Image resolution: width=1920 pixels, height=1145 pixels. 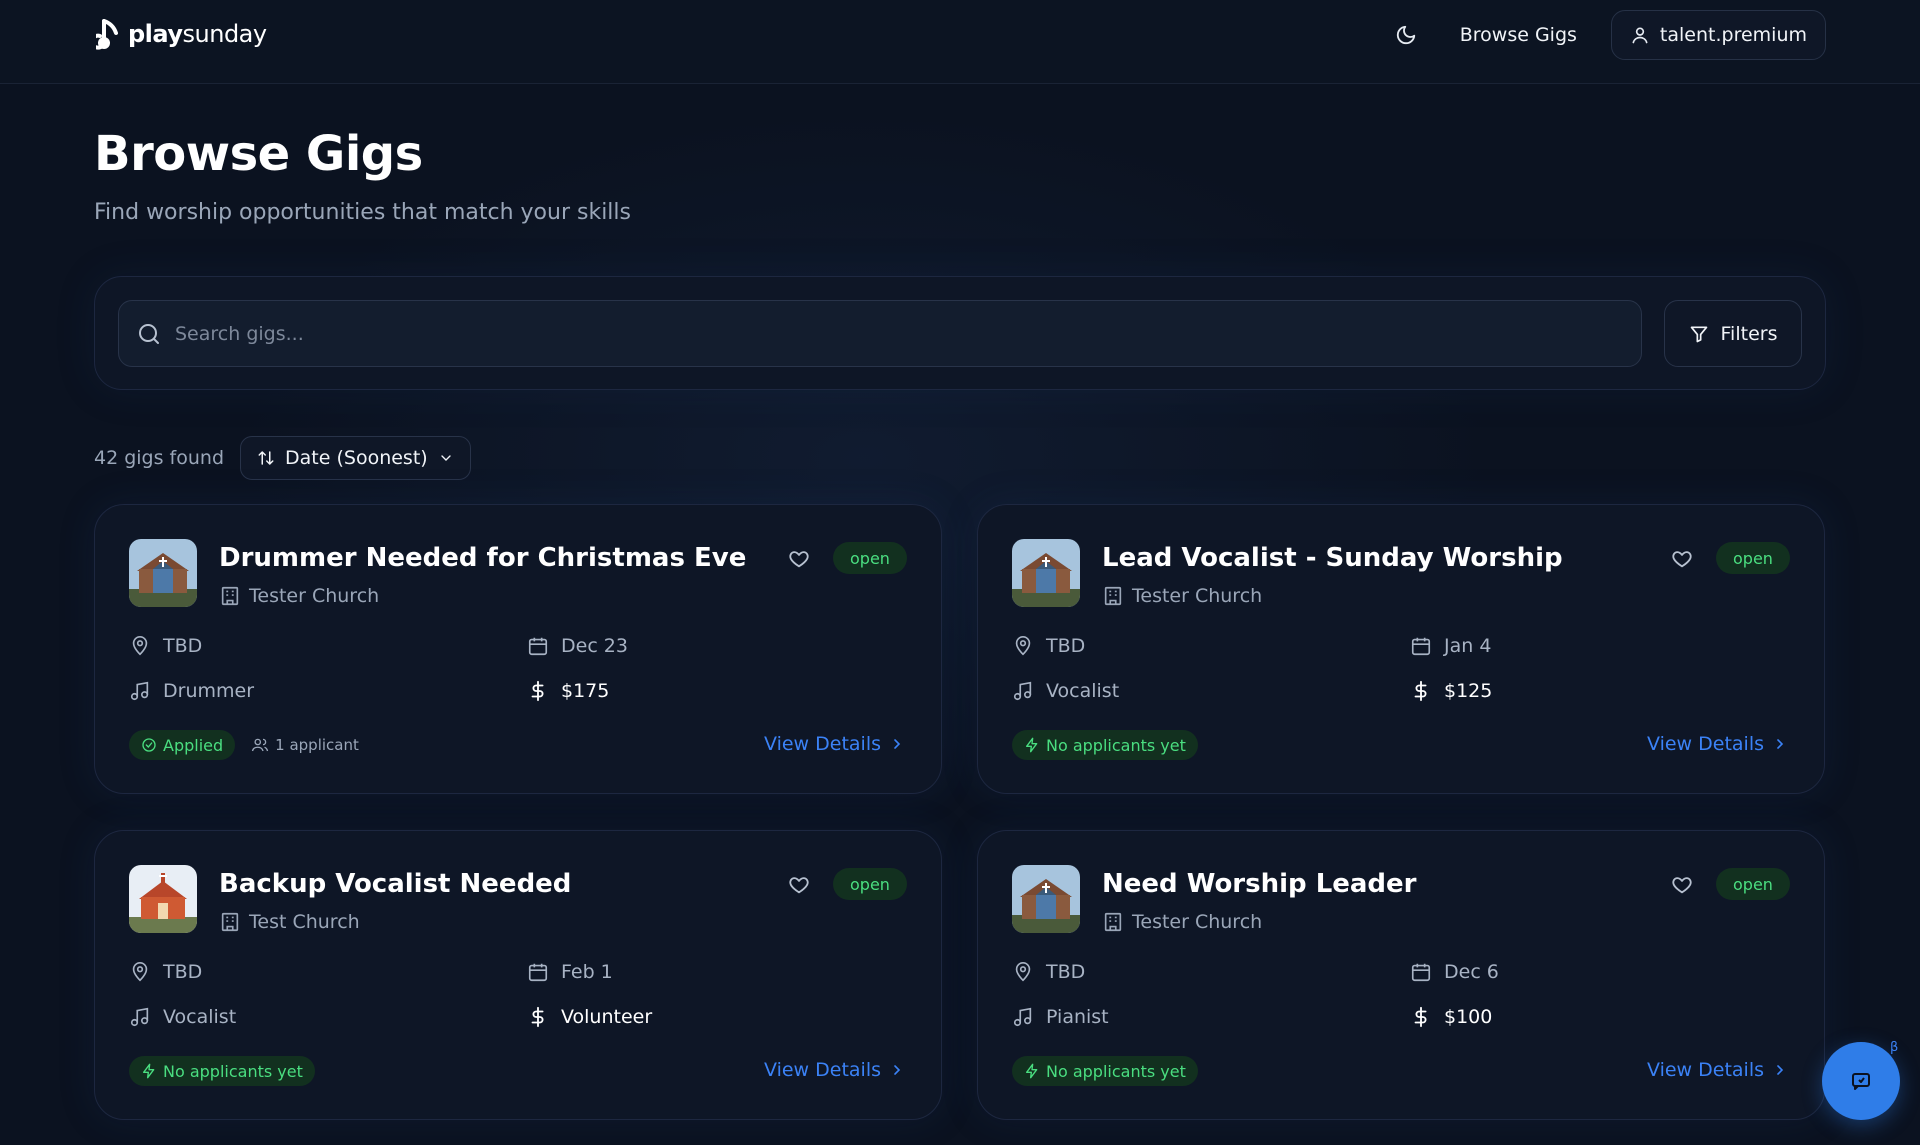 What do you see at coordinates (1454, 972) in the screenshot?
I see `gig-date: Dec 6` at bounding box center [1454, 972].